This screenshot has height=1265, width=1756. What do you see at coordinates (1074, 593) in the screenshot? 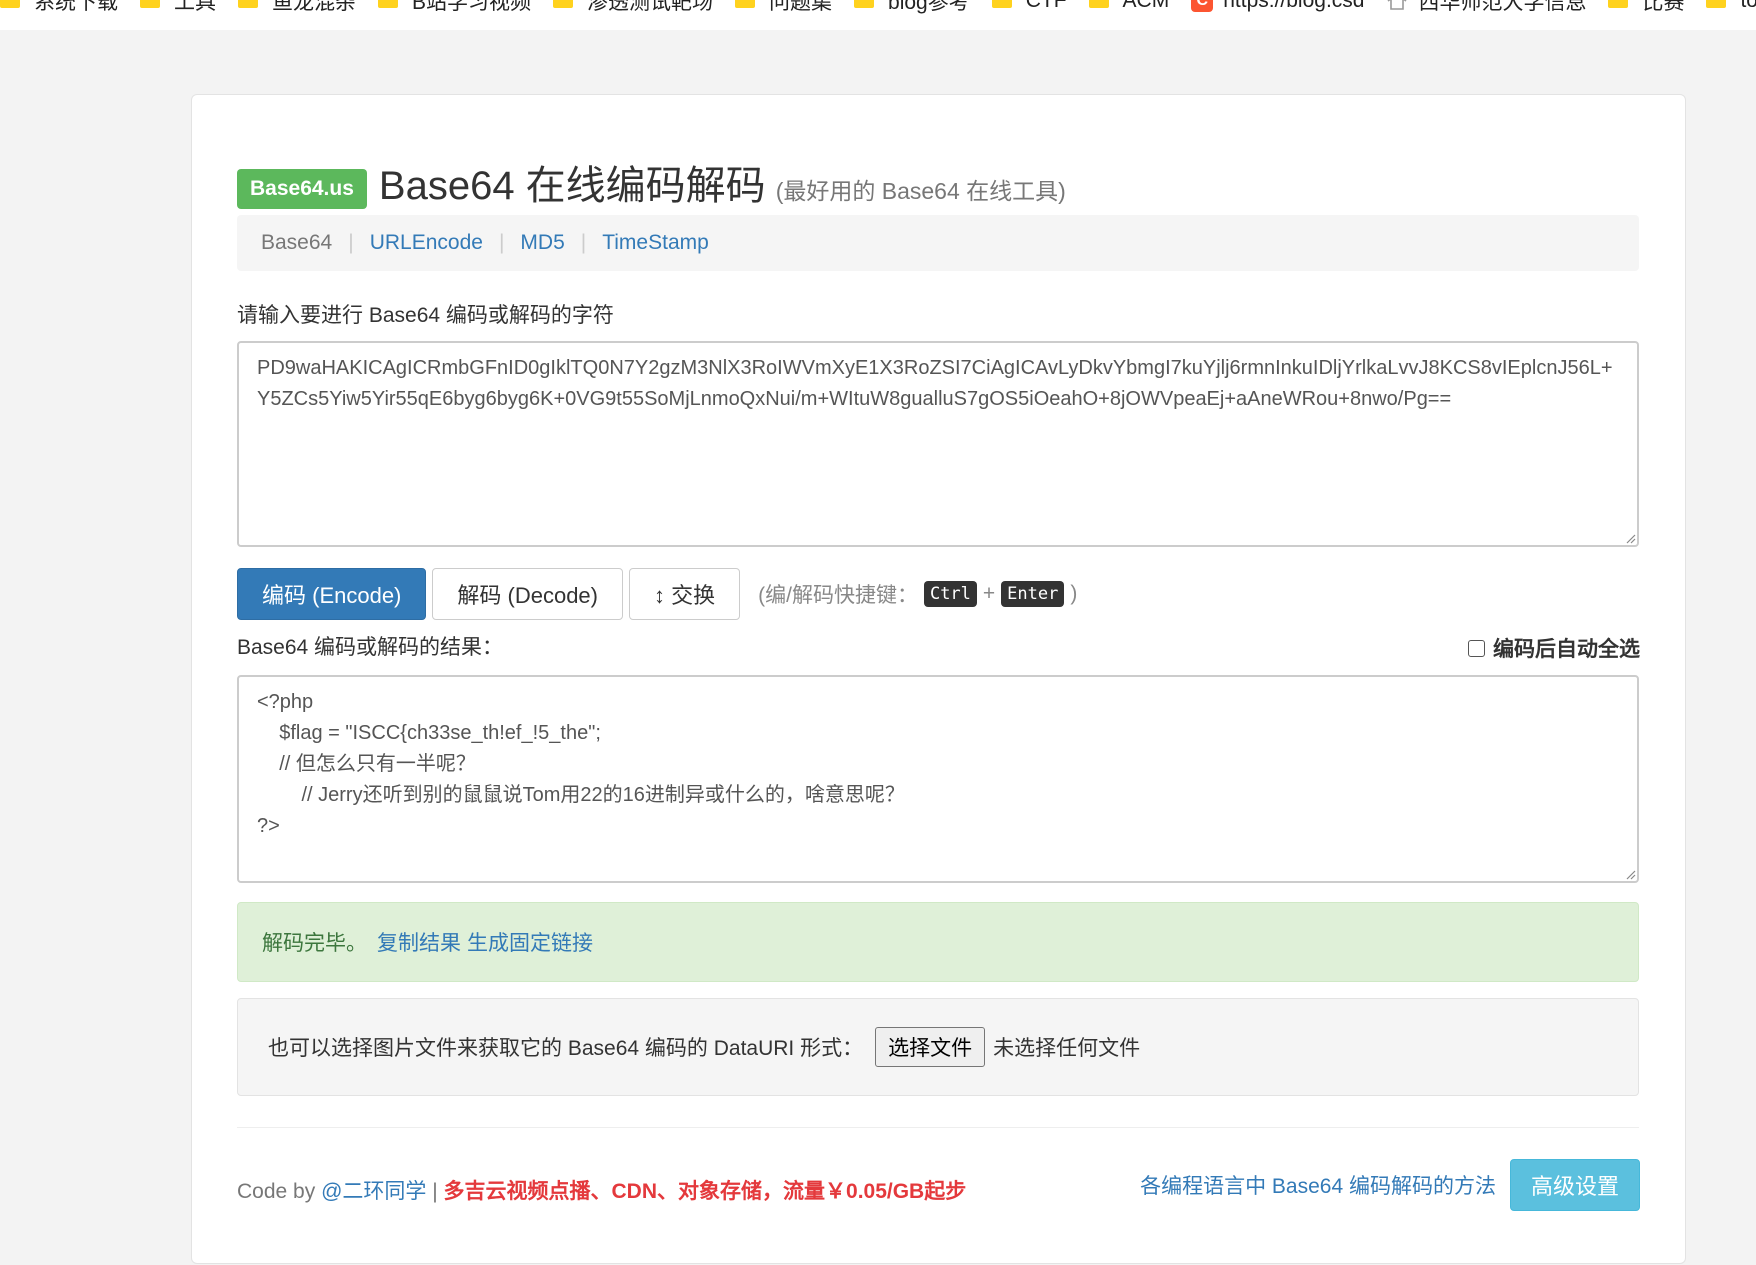
I see `shortcut-hint-suffix: )` at bounding box center [1074, 593].